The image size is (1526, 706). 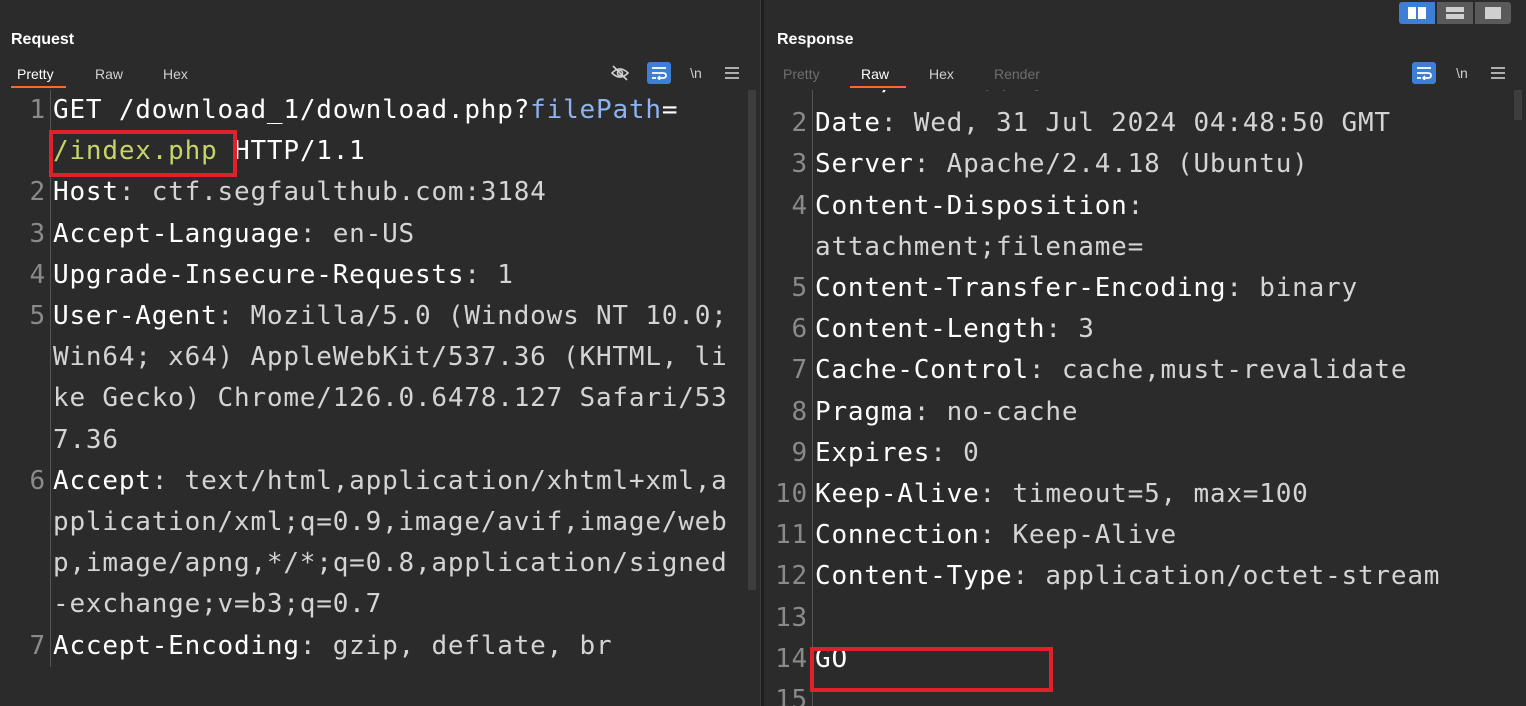 What do you see at coordinates (1218, 370) in the screenshot?
I see `header-value: : cache,must-revalidate` at bounding box center [1218, 370].